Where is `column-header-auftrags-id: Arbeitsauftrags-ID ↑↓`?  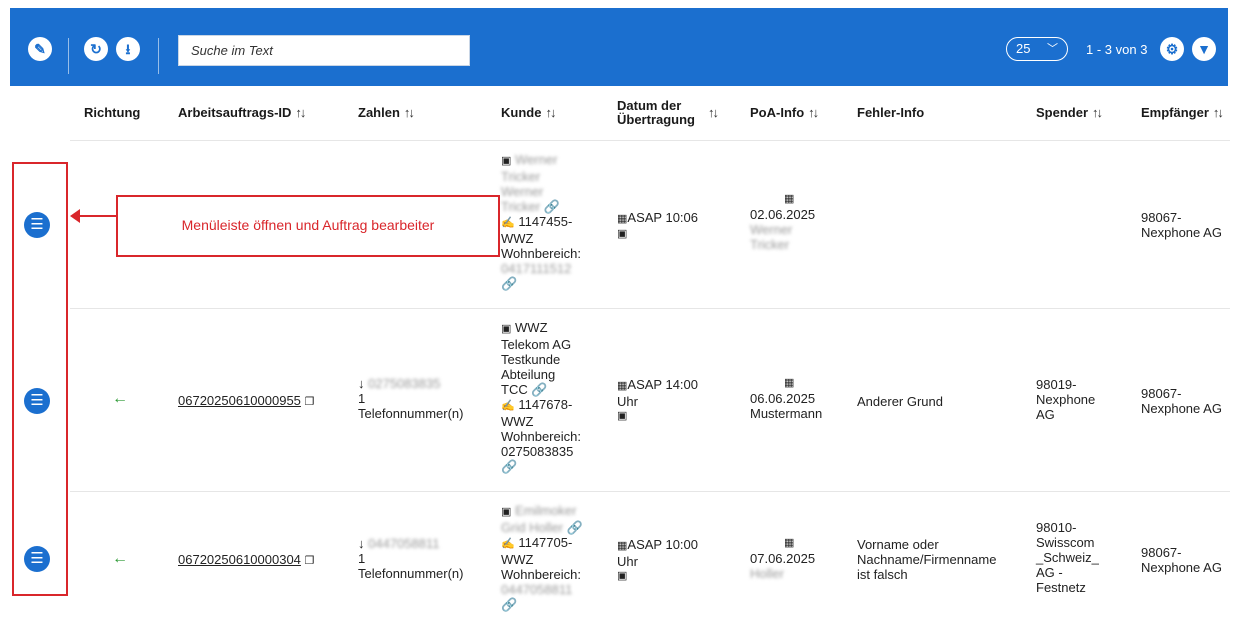 column-header-auftrags-id: Arbeitsauftrags-ID ↑↓ is located at coordinates (242, 112).